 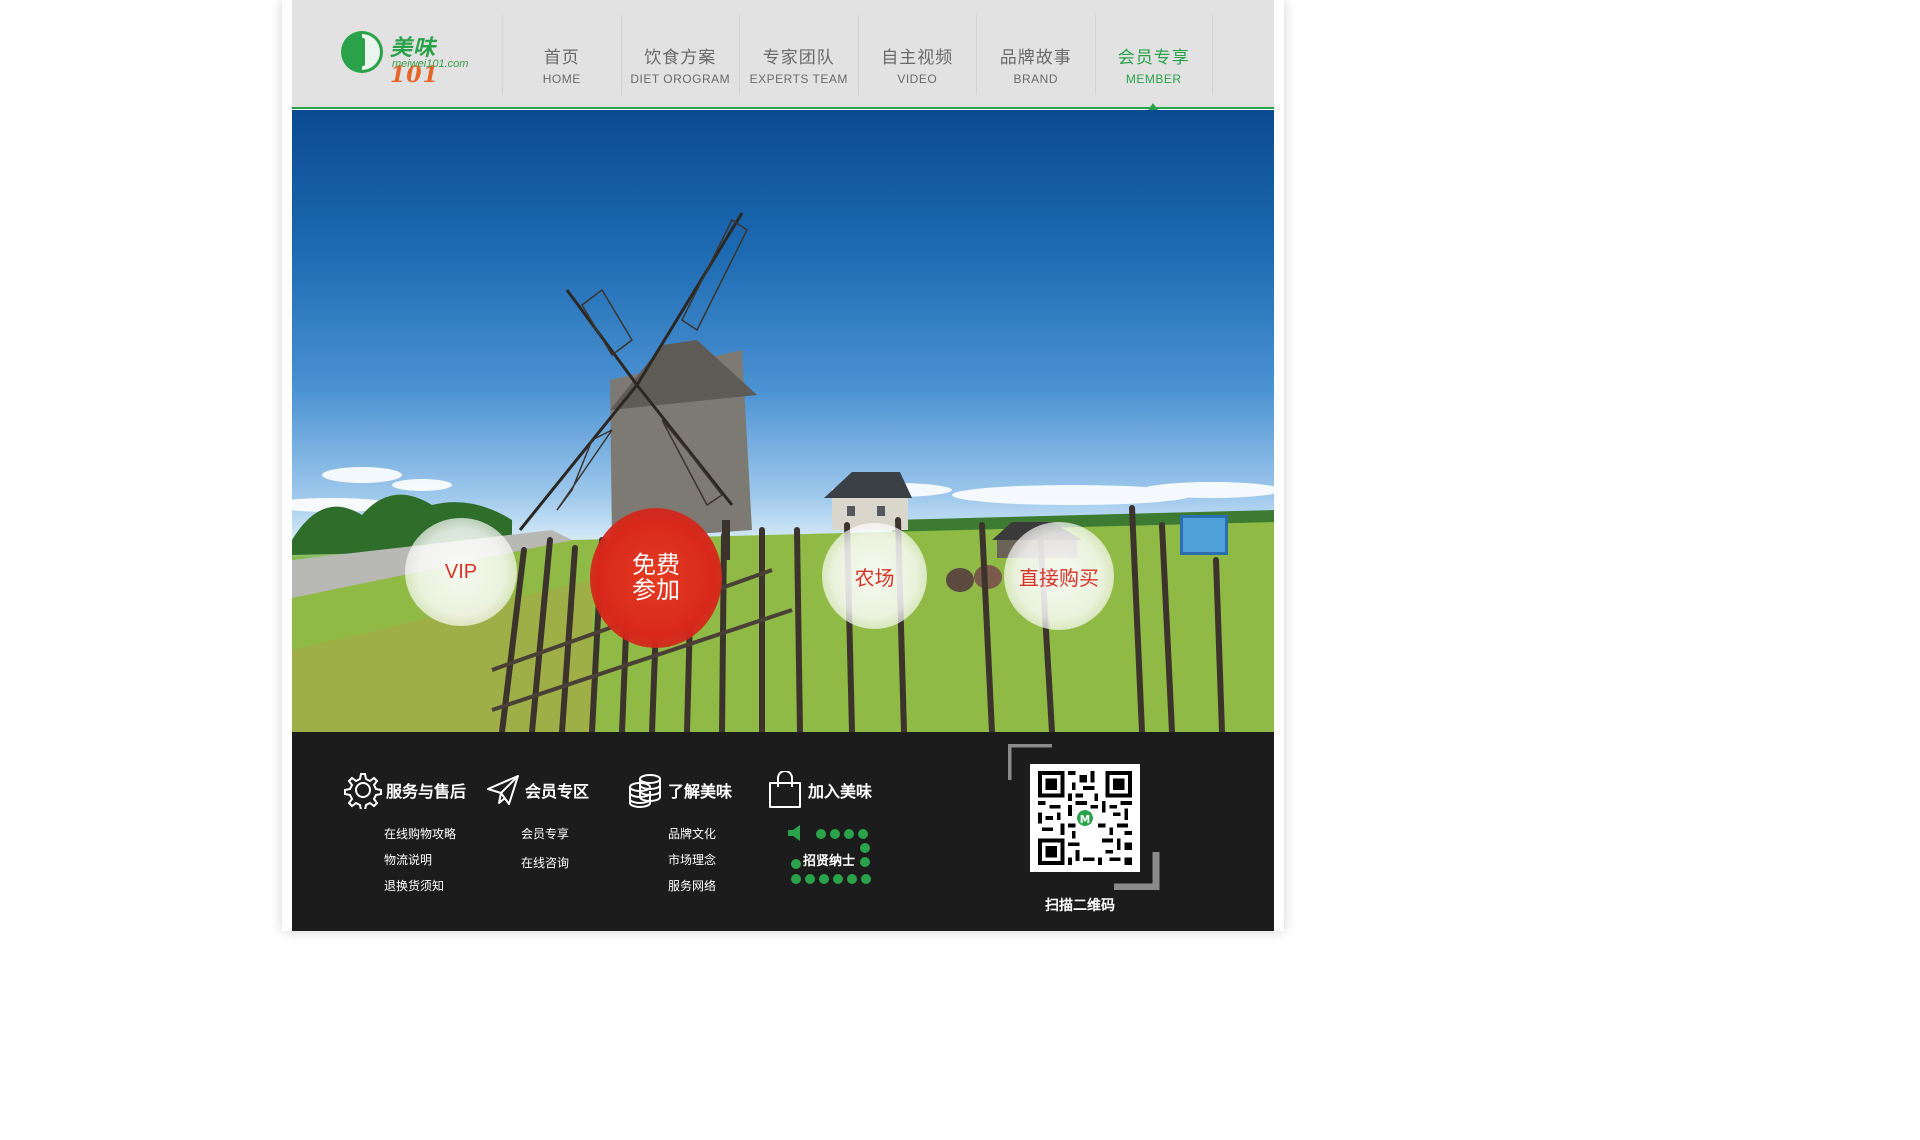 I want to click on footer-col-heading: 加入美味, so click(x=819, y=790).